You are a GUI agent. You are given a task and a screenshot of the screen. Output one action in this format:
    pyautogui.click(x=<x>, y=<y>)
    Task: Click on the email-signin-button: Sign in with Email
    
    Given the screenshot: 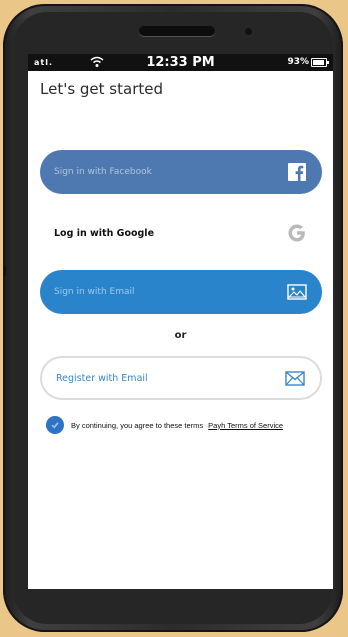 What is the action you would take?
    pyautogui.click(x=181, y=292)
    